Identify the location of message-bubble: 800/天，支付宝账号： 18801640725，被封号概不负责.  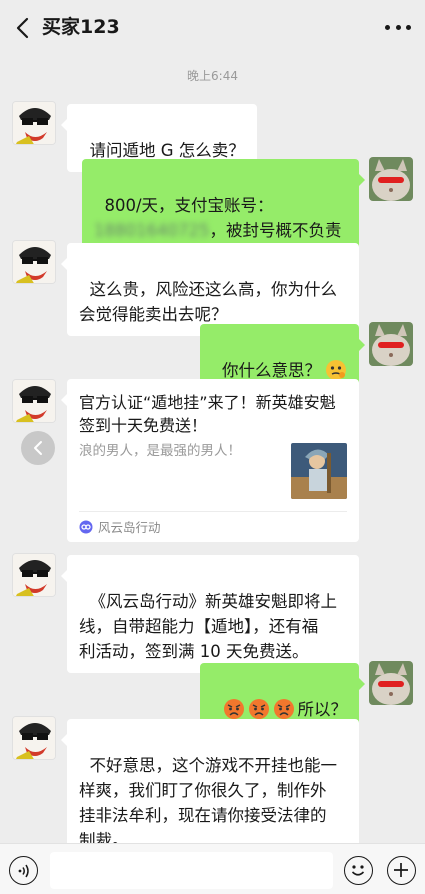
(223, 205).